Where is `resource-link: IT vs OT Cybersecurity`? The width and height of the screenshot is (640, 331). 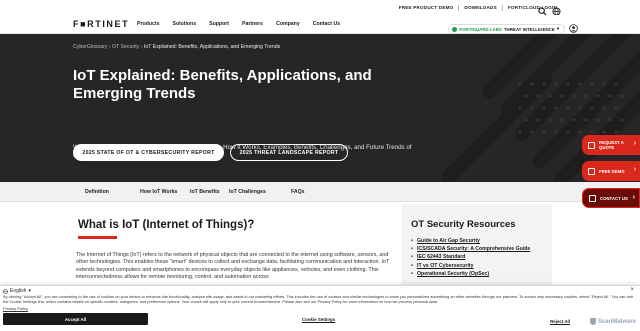
resource-link: IT vs OT Cybersecurity is located at coordinates (470, 266).